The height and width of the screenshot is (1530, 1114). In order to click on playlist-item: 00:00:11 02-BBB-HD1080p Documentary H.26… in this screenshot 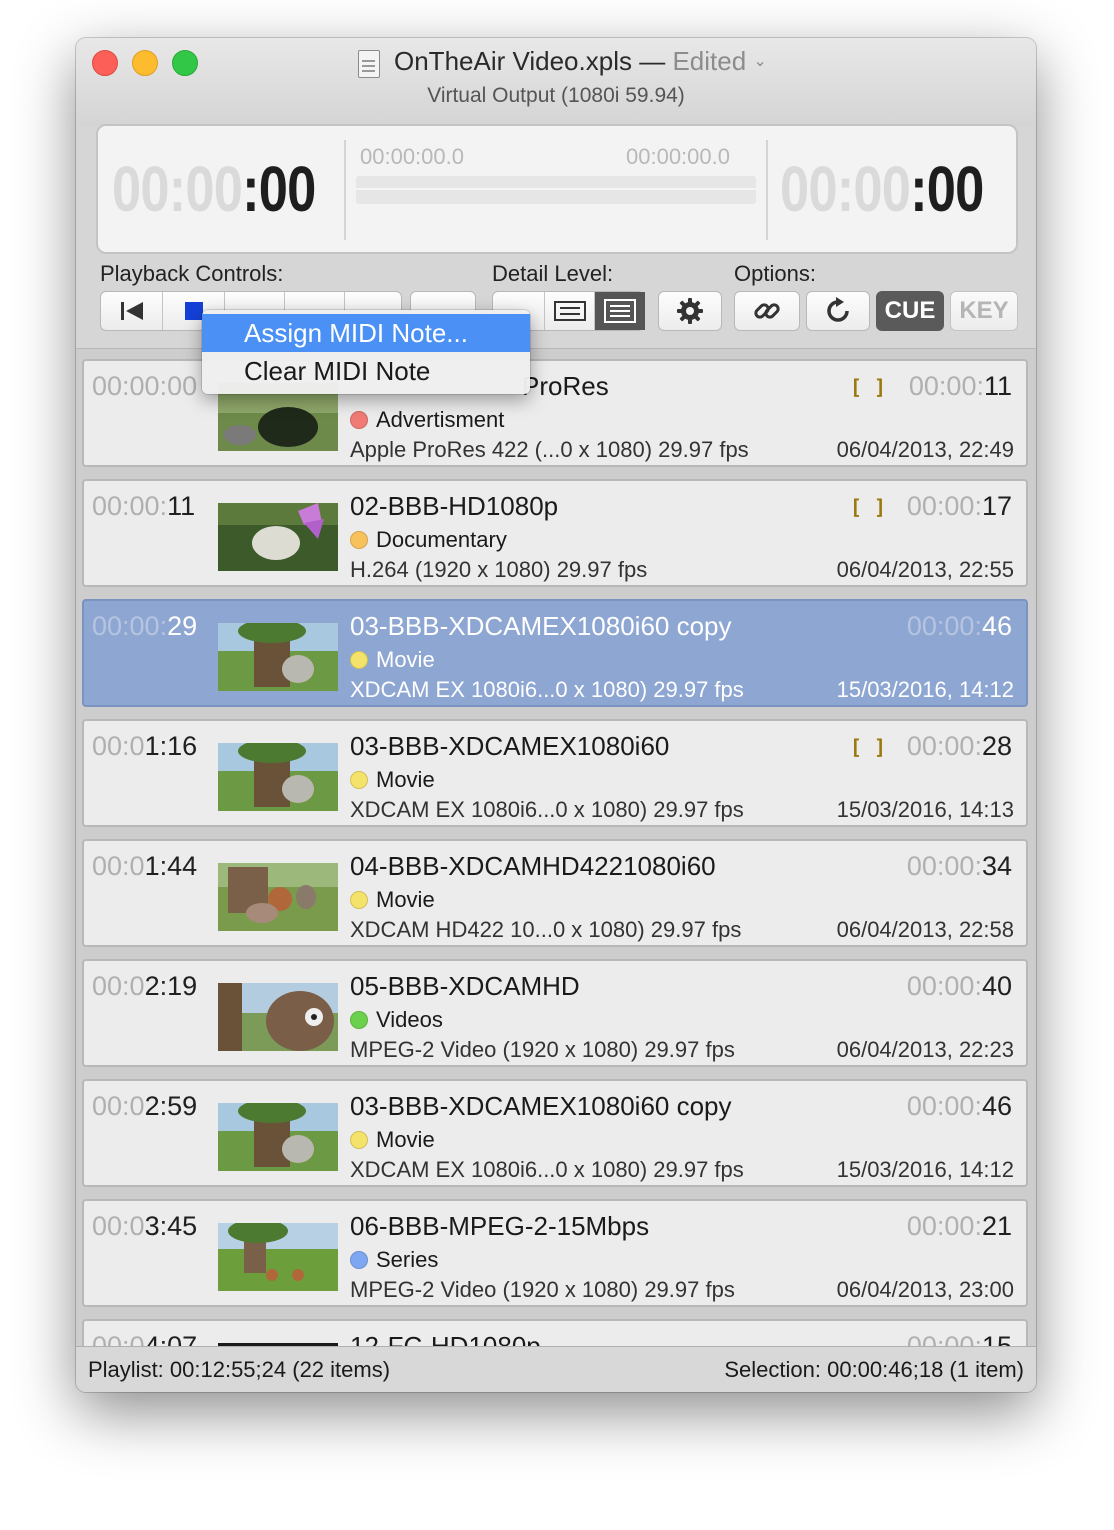, I will do `click(555, 533)`.